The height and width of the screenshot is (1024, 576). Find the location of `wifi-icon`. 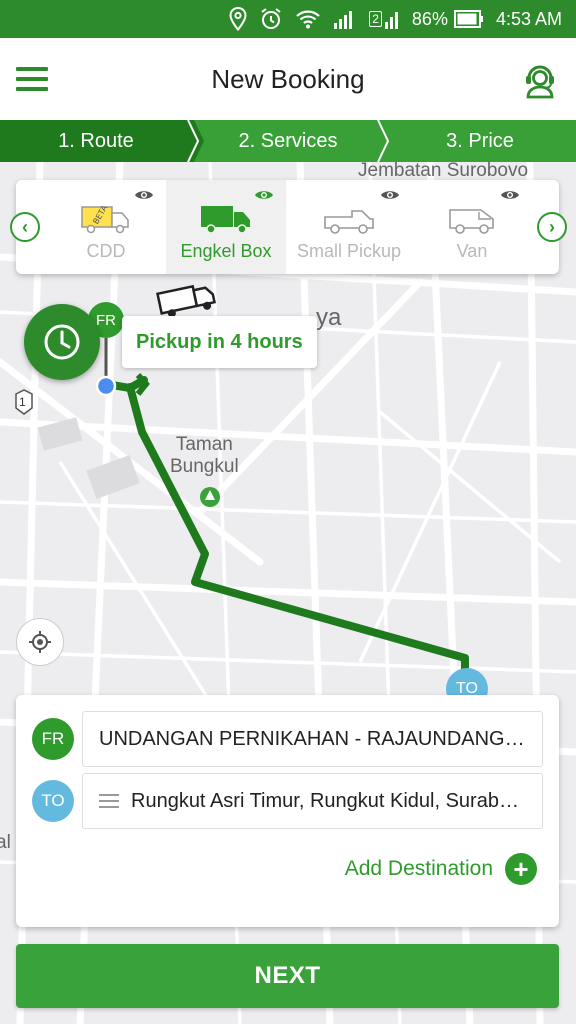

wifi-icon is located at coordinates (308, 19).